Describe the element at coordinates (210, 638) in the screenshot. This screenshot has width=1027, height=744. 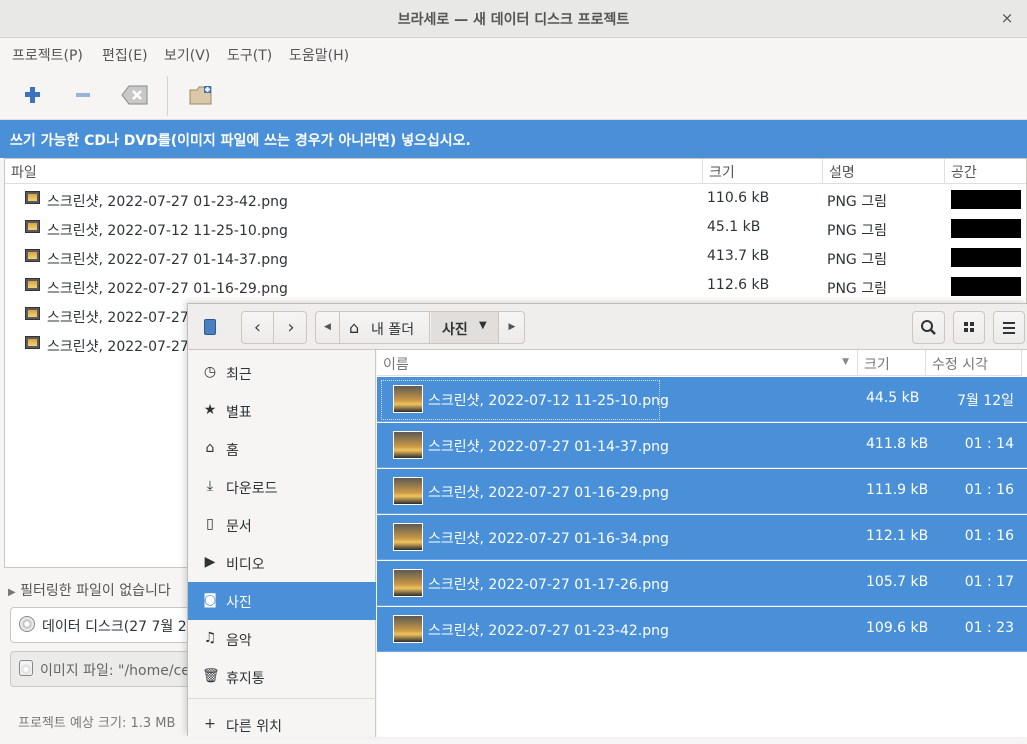
I see `music-icon: ♫` at that location.